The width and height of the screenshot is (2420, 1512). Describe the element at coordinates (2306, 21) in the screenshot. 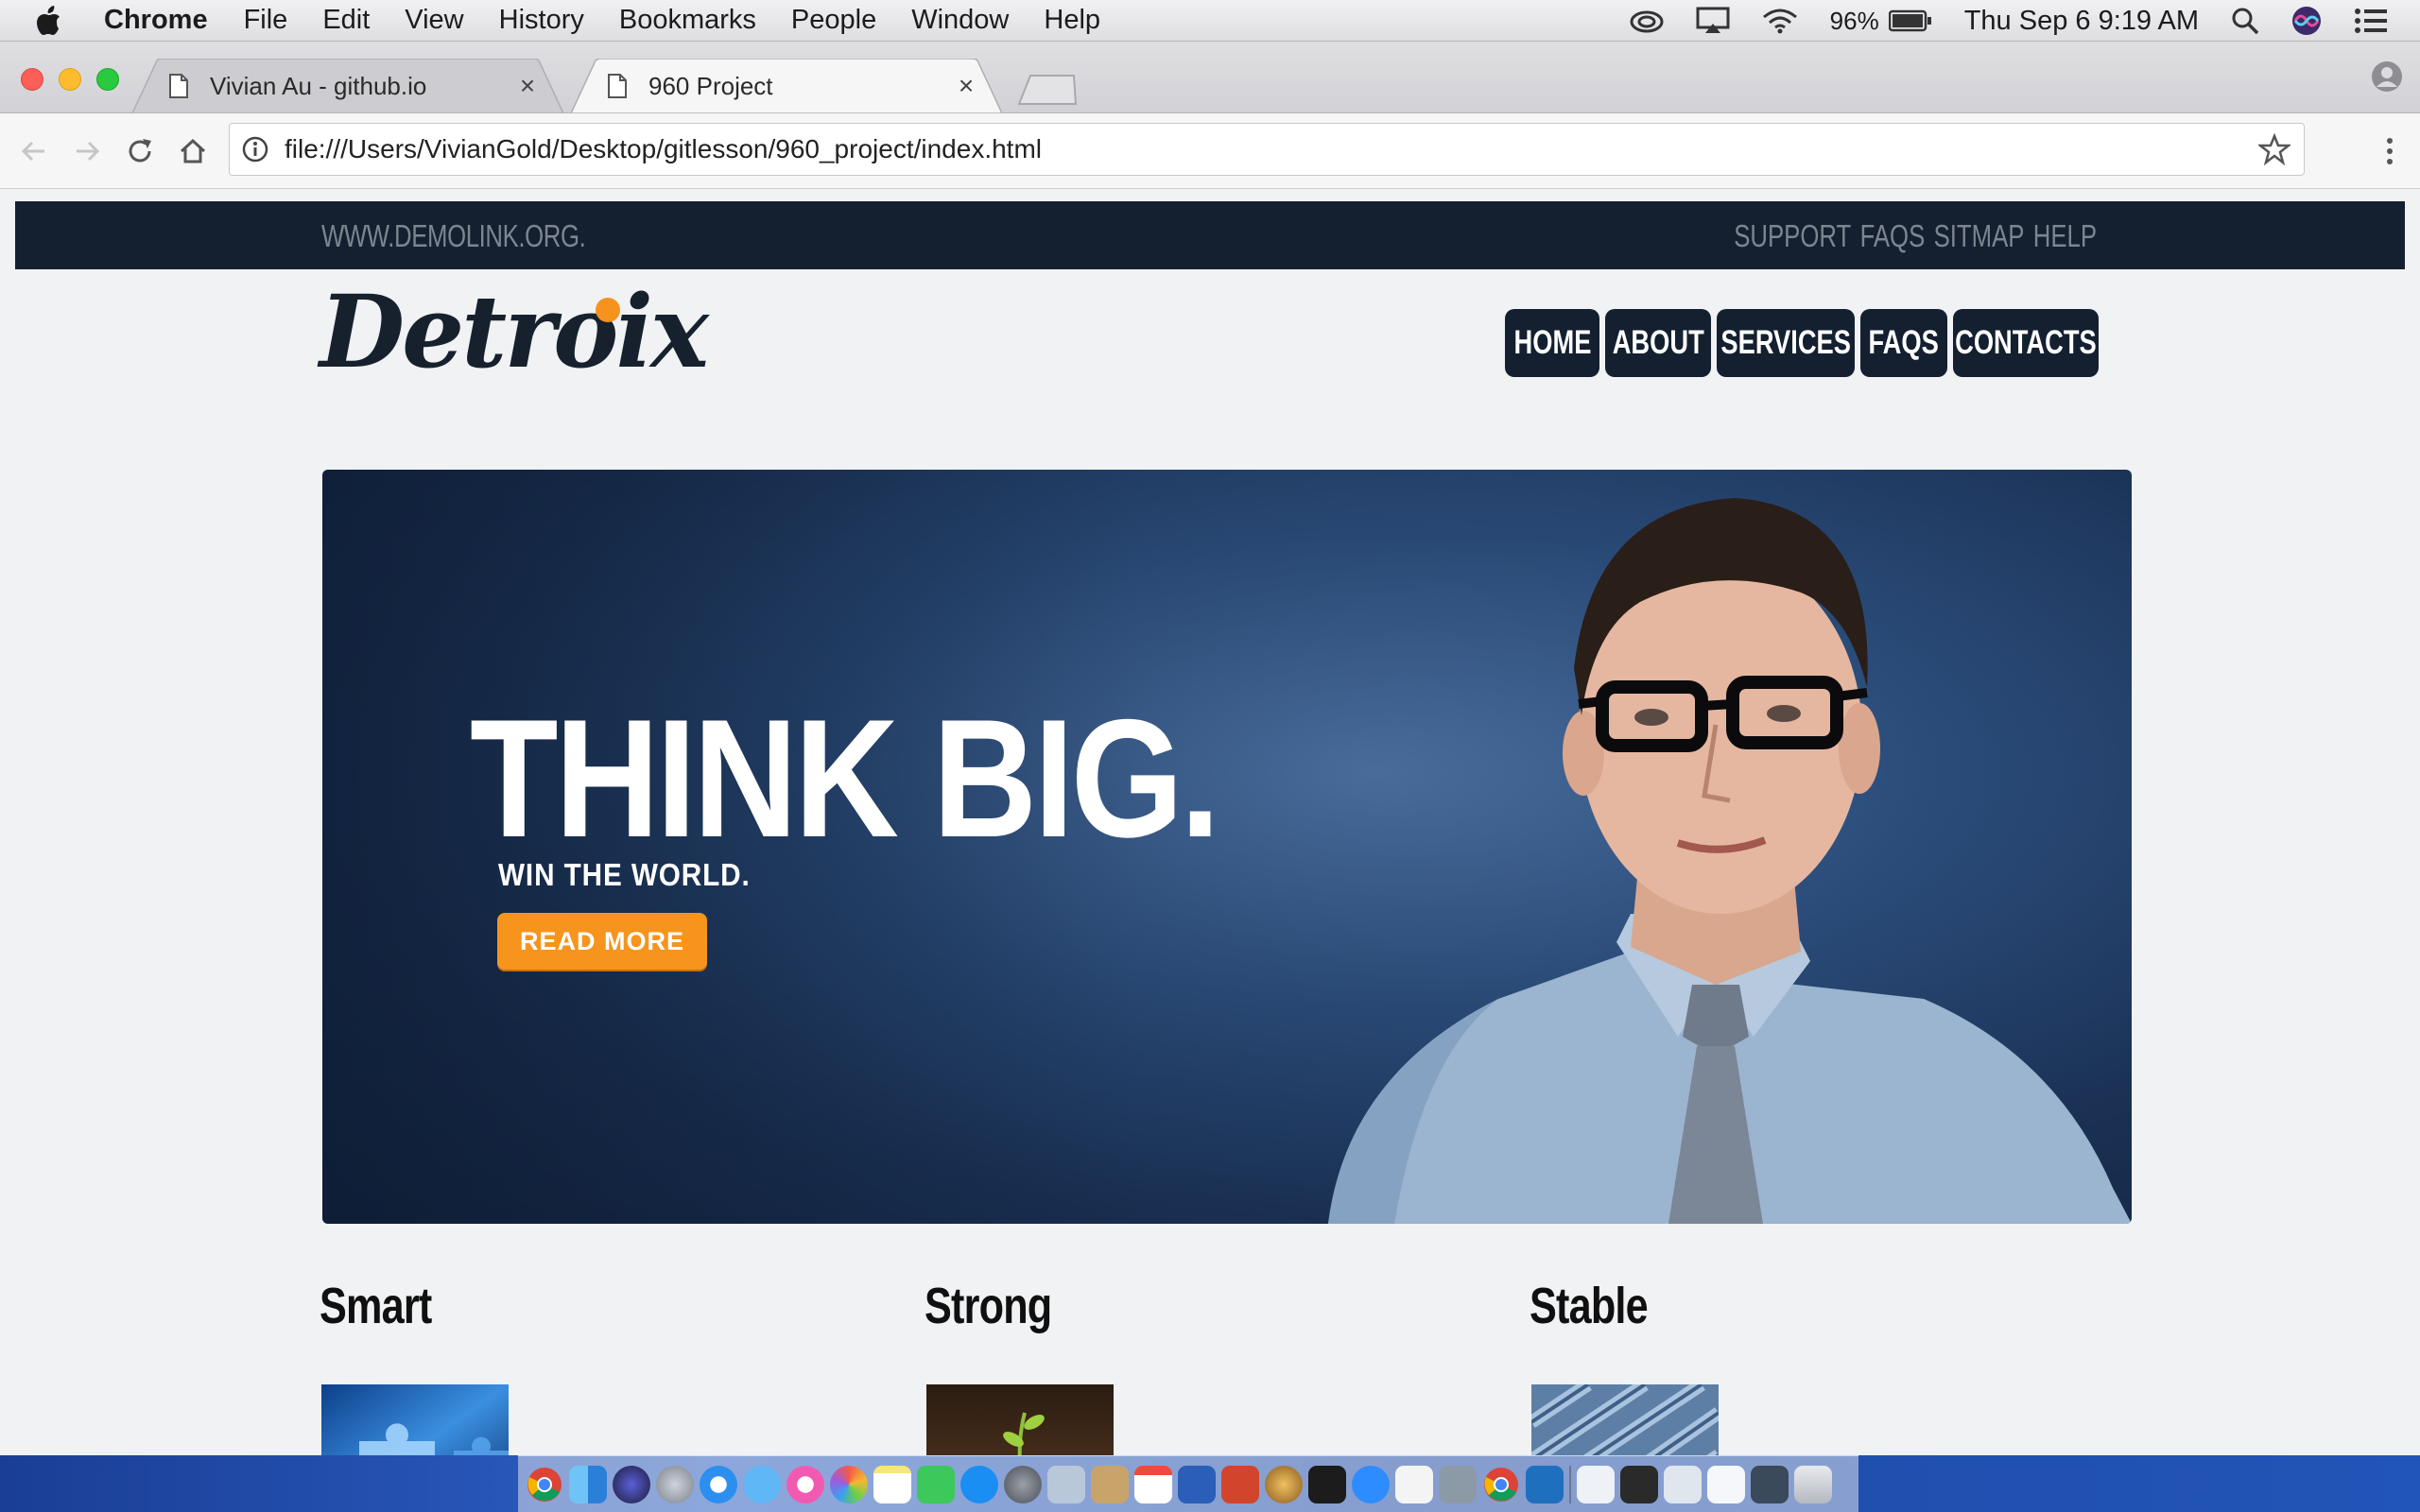

I see `siri-icon` at that location.